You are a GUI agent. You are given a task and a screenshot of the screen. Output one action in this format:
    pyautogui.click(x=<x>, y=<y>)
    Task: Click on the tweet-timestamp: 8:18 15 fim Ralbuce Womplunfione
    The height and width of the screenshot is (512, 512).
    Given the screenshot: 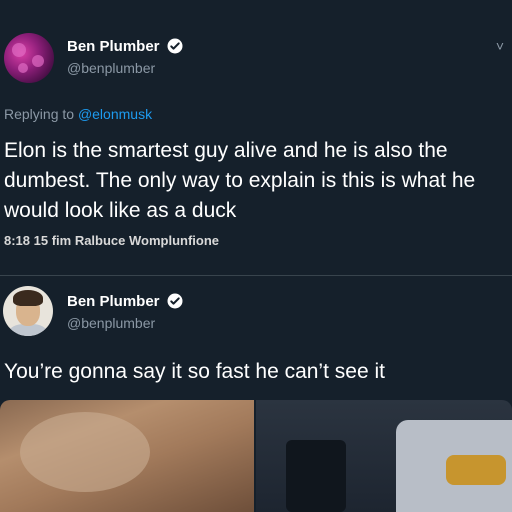 What is the action you would take?
    pyautogui.click(x=111, y=240)
    